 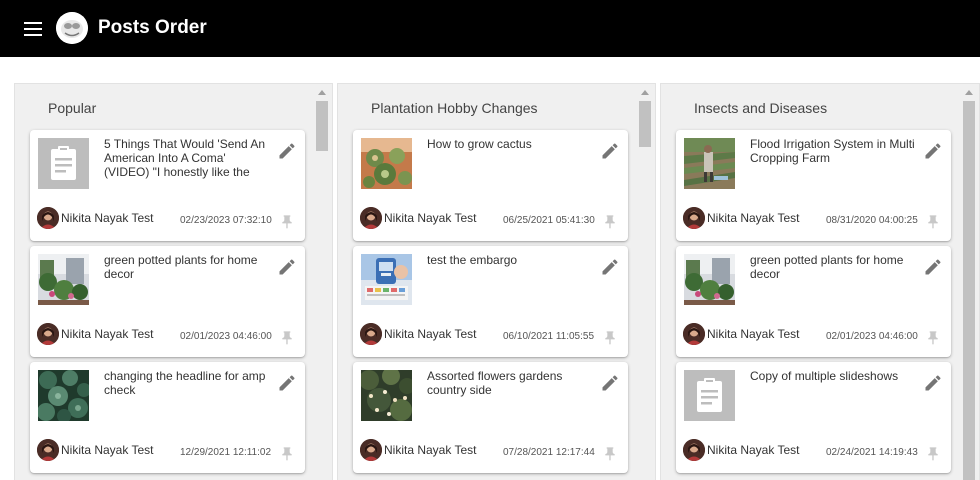 I want to click on post-title: test the embargo, so click(x=472, y=260).